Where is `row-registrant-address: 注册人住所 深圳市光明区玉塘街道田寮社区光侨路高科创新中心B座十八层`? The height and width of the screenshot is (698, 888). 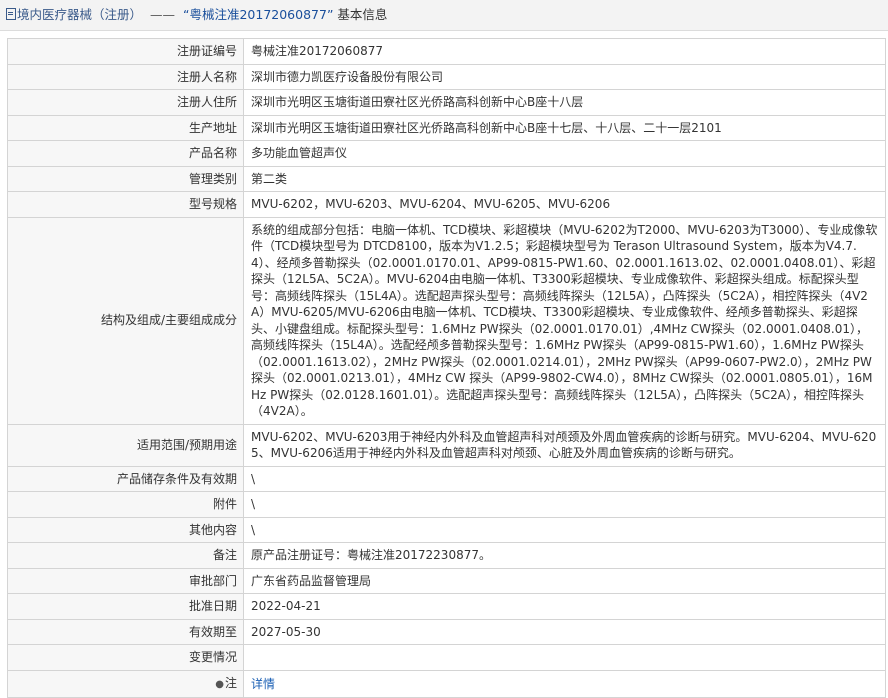 row-registrant-address: 注册人住所 深圳市光明区玉塘街道田寮社区光侨路高科创新中心B座十八层 is located at coordinates (446, 102).